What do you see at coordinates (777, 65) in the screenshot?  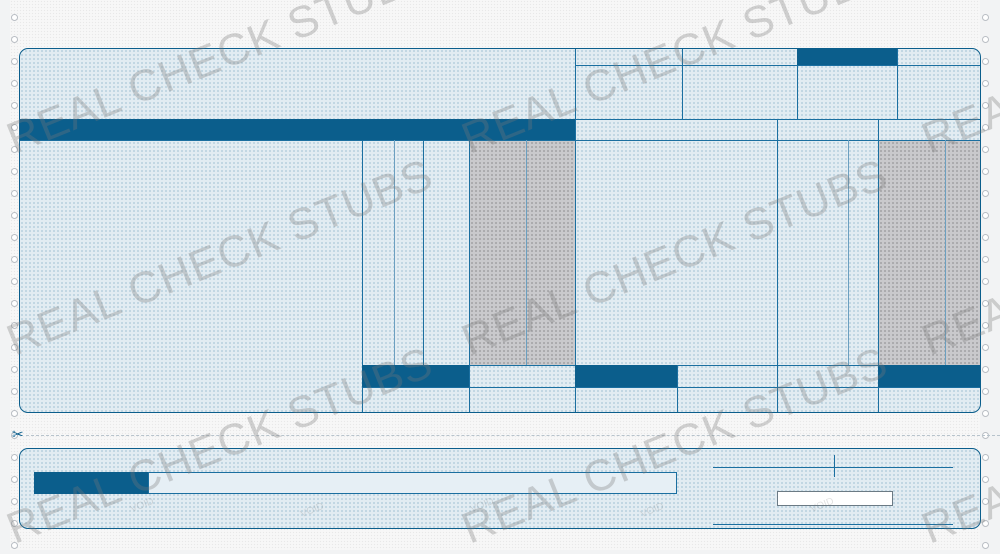 I see `header-rule` at bounding box center [777, 65].